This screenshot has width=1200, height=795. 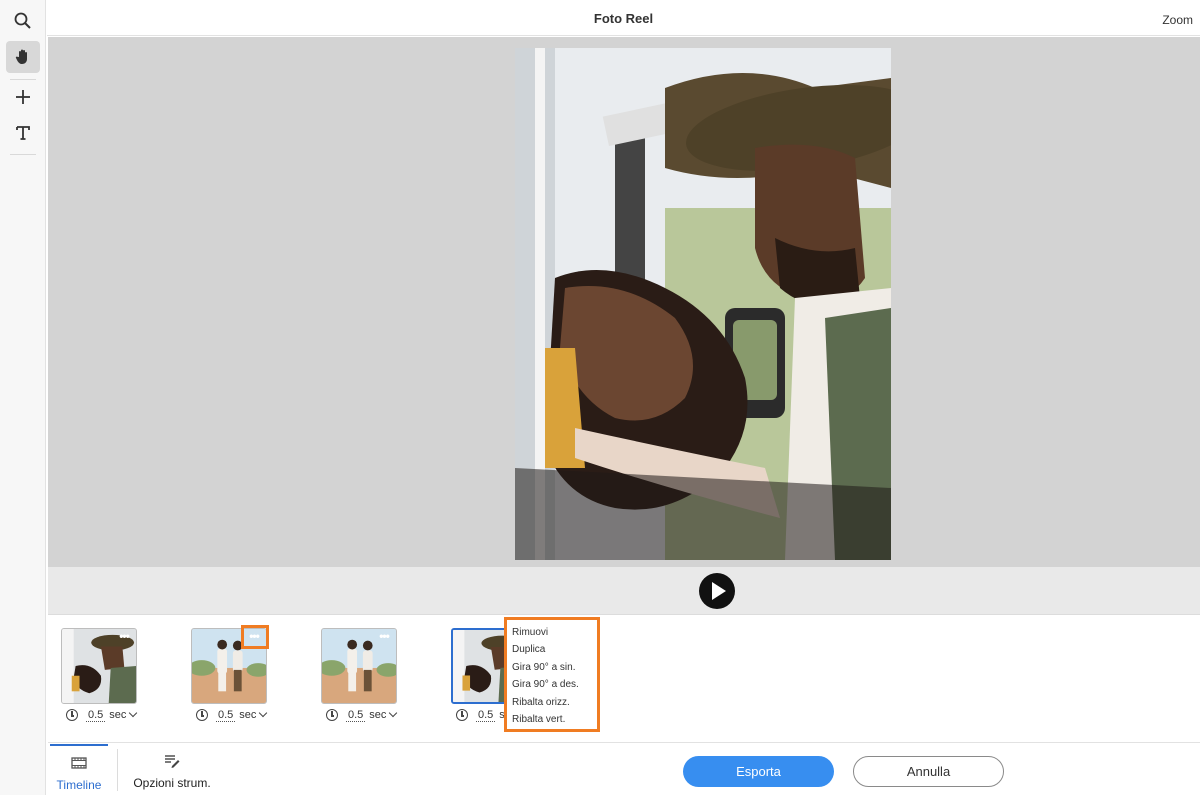 I want to click on timeline-clip-1: •••, so click(x=99, y=666).